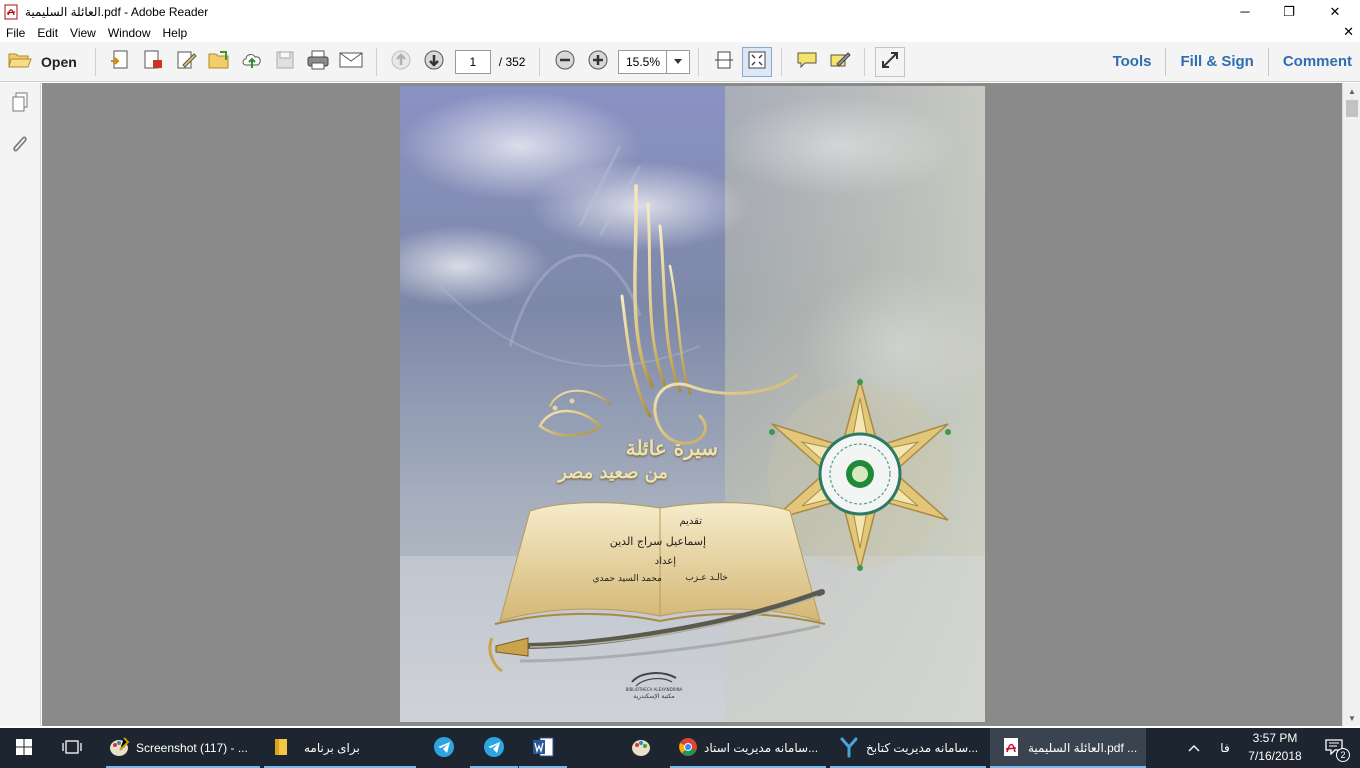 This screenshot has width=1360, height=768. I want to click on menu-window: Window, so click(129, 33).